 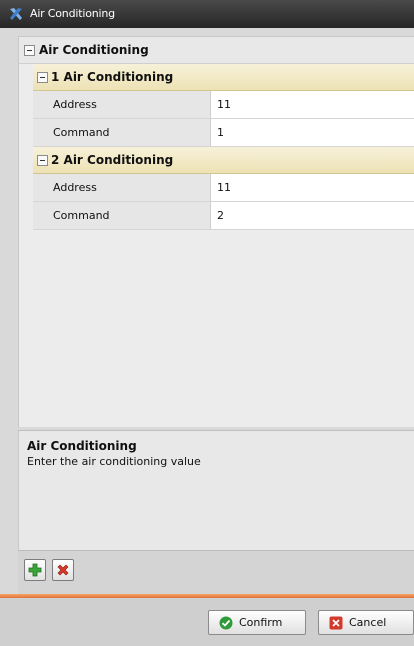 I want to click on remove-button, so click(x=63, y=570).